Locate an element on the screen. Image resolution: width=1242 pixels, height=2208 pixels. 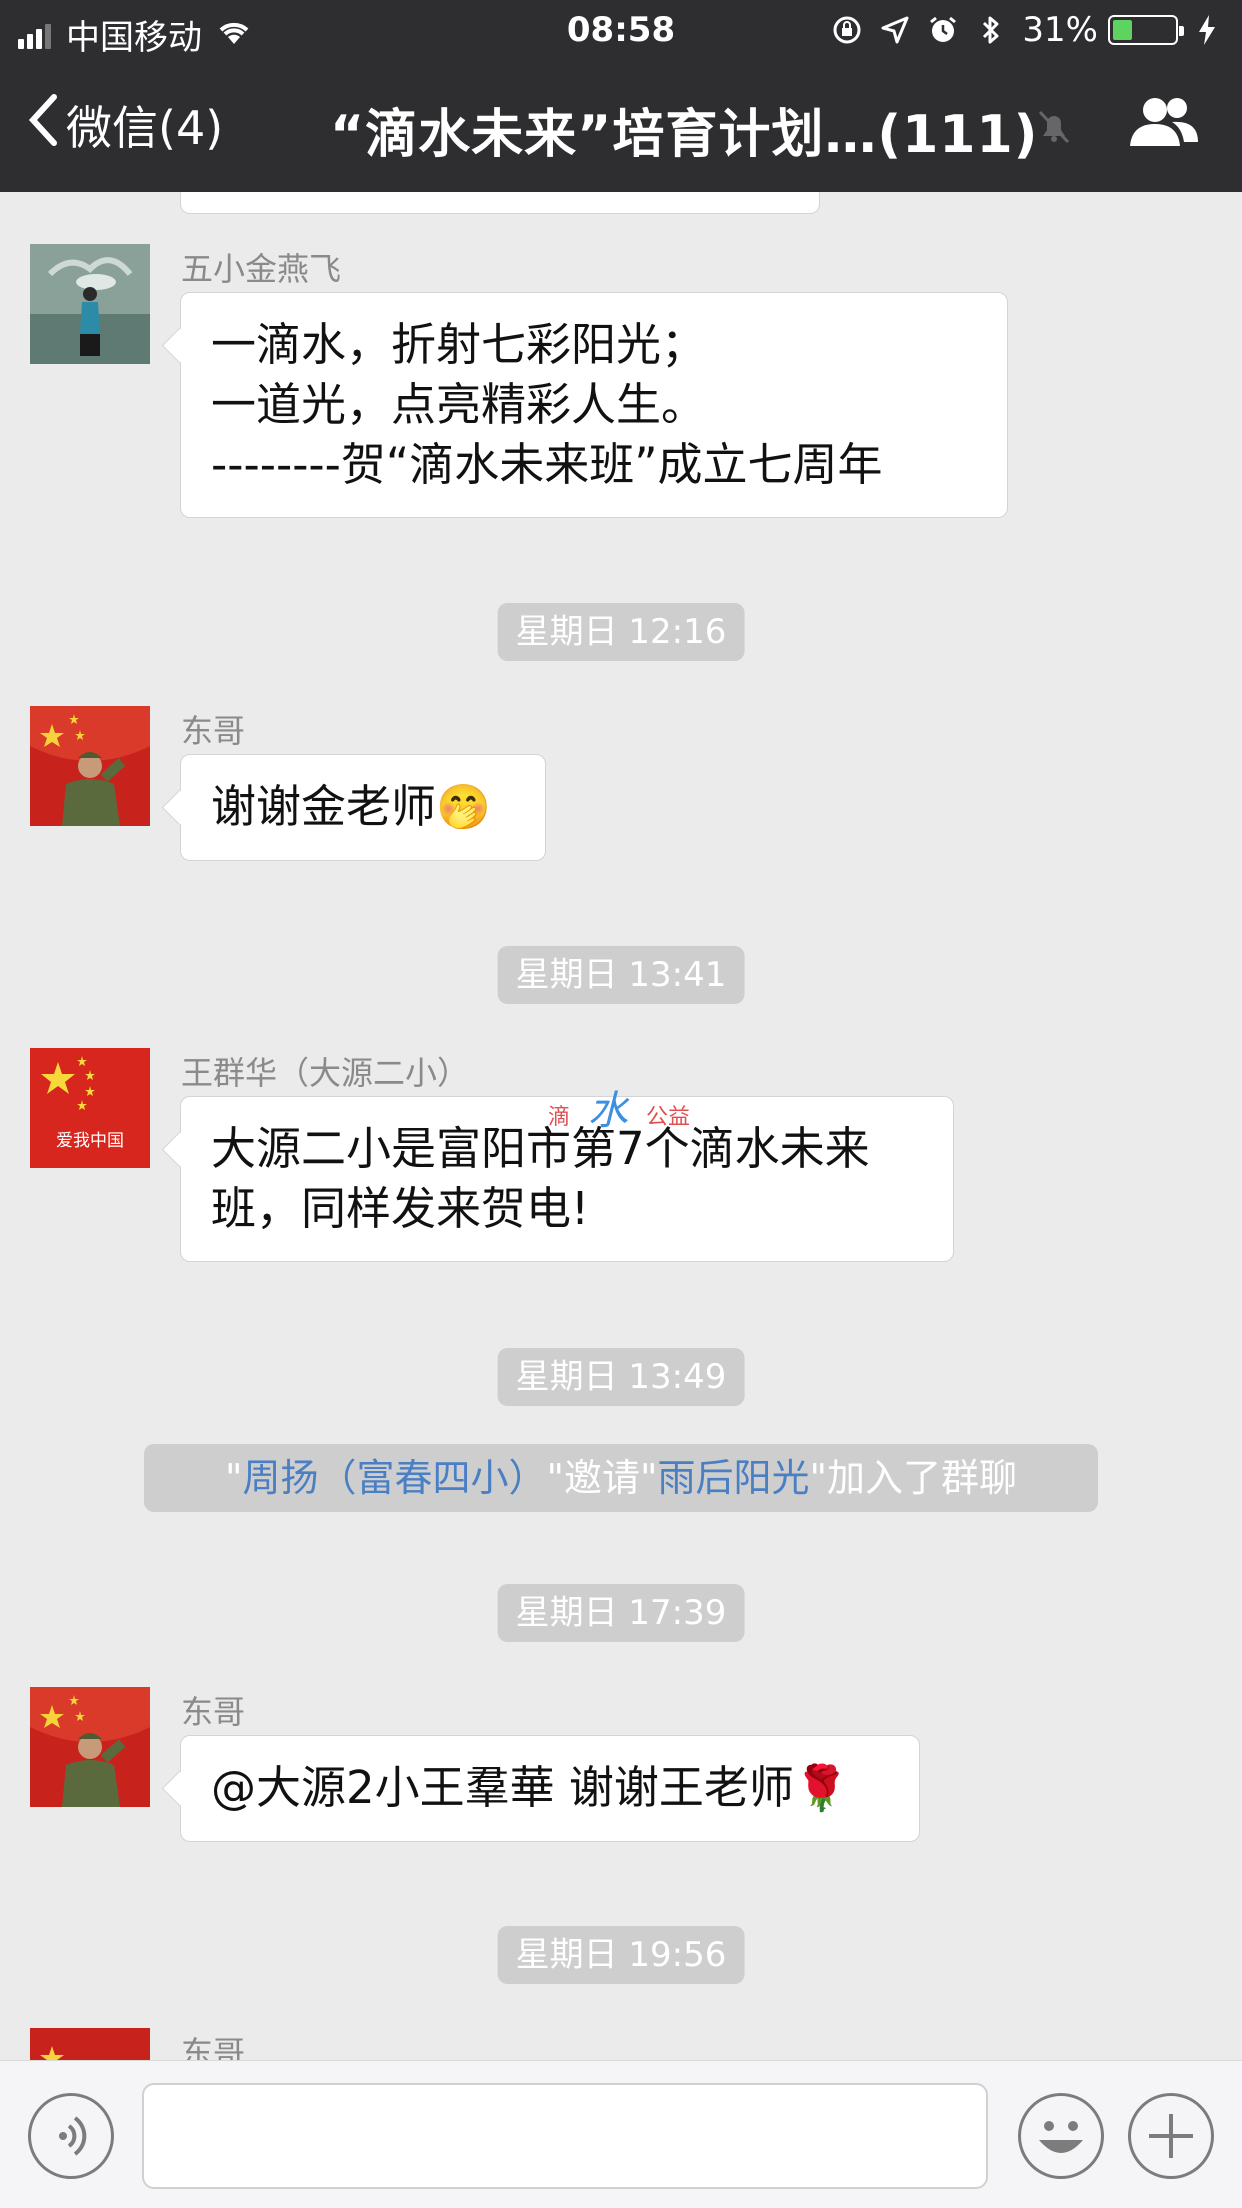
bell-slash-icon is located at coordinates (1054, 128).